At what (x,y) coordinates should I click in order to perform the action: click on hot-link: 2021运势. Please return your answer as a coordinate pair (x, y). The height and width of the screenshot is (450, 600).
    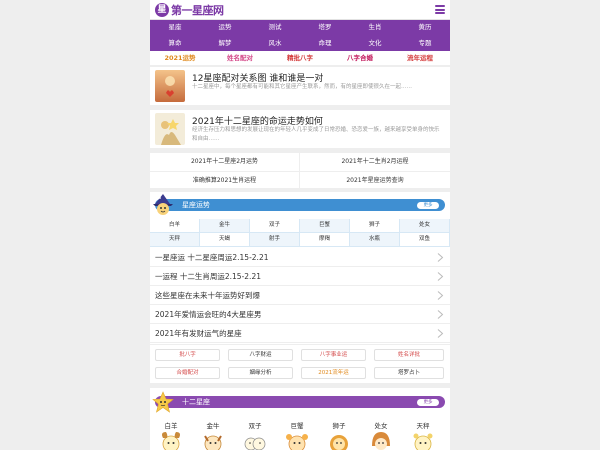
    Looking at the image, I should click on (180, 58).